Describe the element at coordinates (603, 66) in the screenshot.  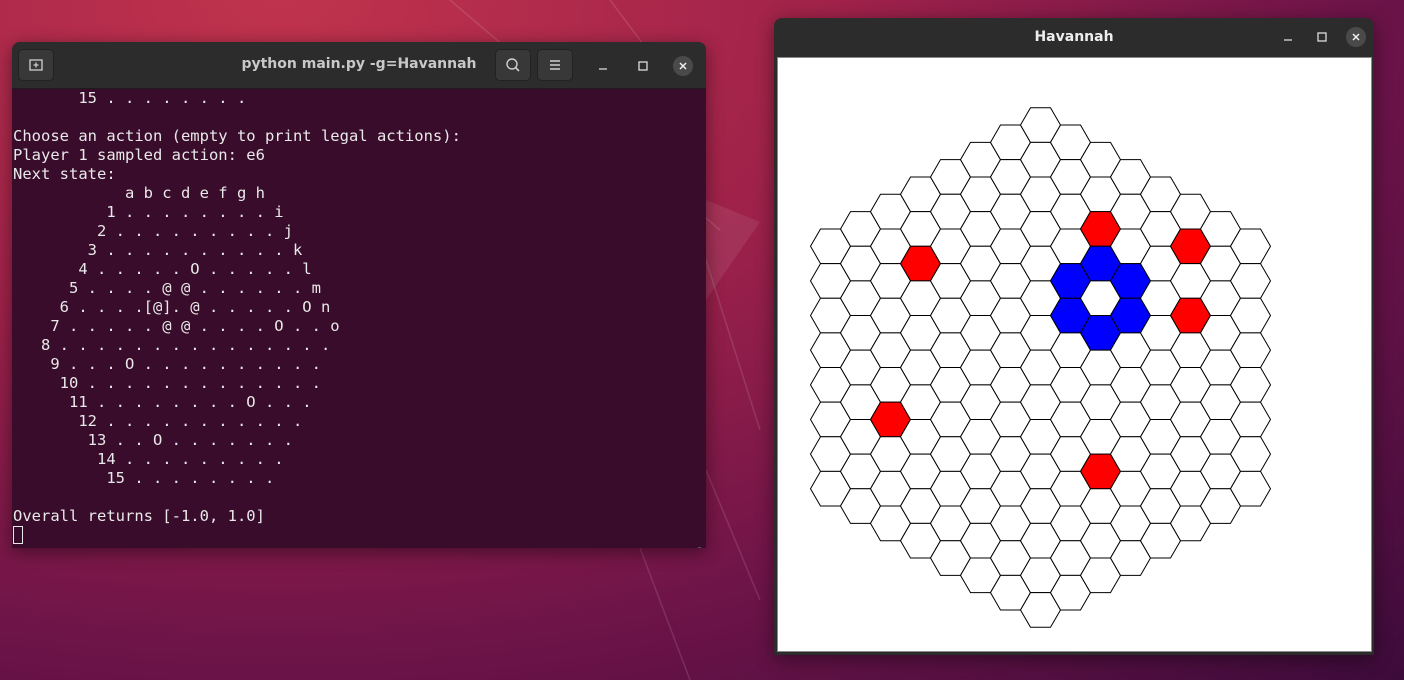
I see `minimize-button` at that location.